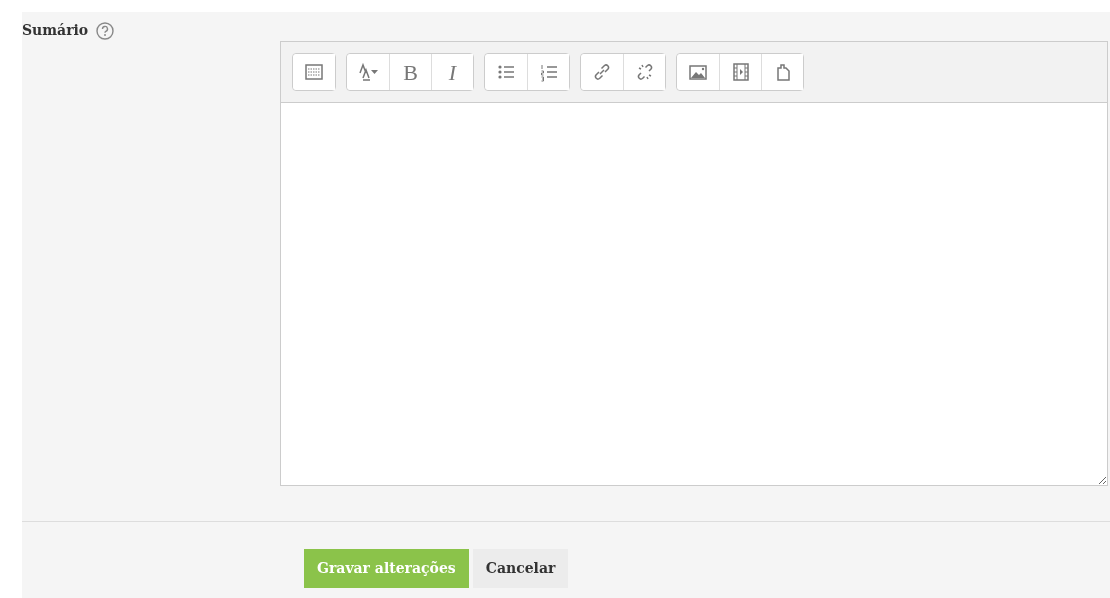 The image size is (1110, 598). Describe the element at coordinates (644, 72) in the screenshot. I see `unlink-button` at that location.